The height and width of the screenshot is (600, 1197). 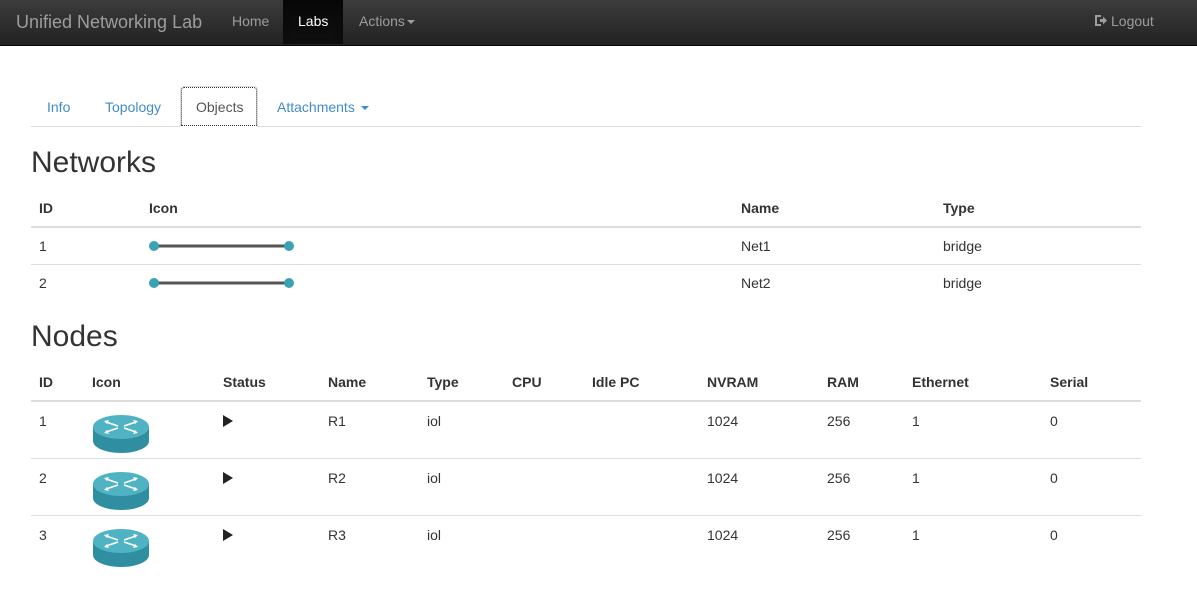 I want to click on table-row: 3 R3 iol 1024 256 1 0, so click(x=586, y=543).